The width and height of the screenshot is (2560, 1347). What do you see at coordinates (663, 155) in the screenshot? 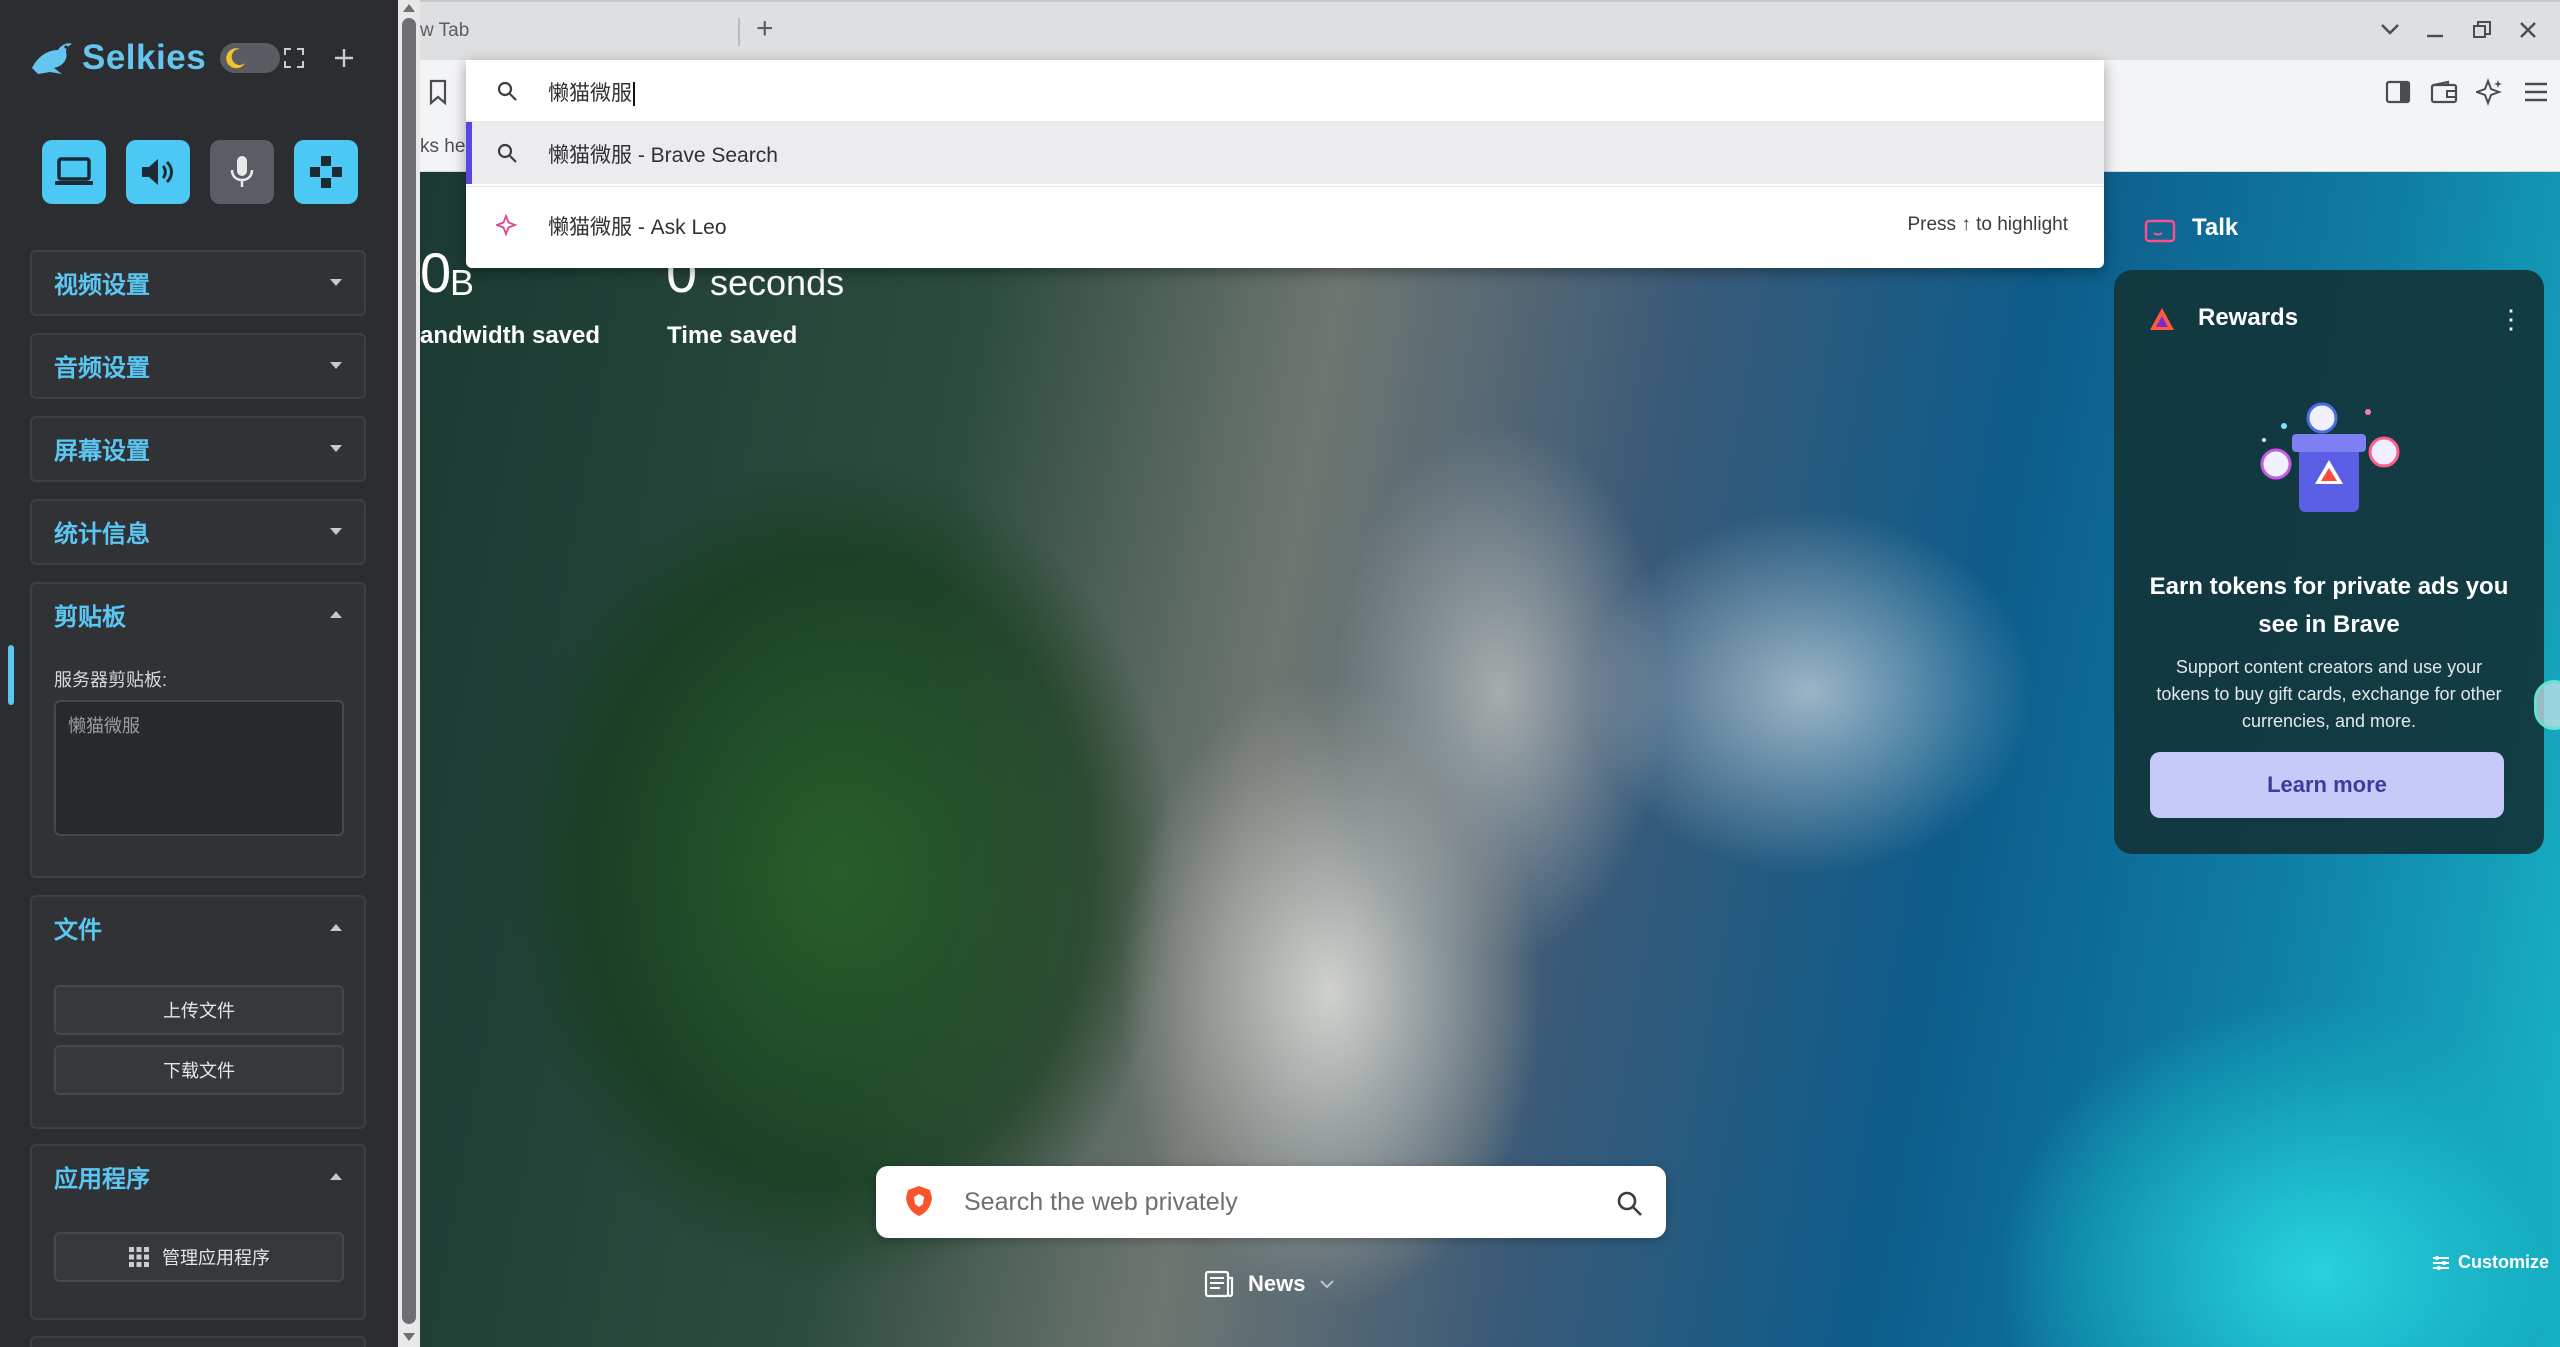
I see `suggestion-text: 懒猫微服 - Brave Search` at bounding box center [663, 155].